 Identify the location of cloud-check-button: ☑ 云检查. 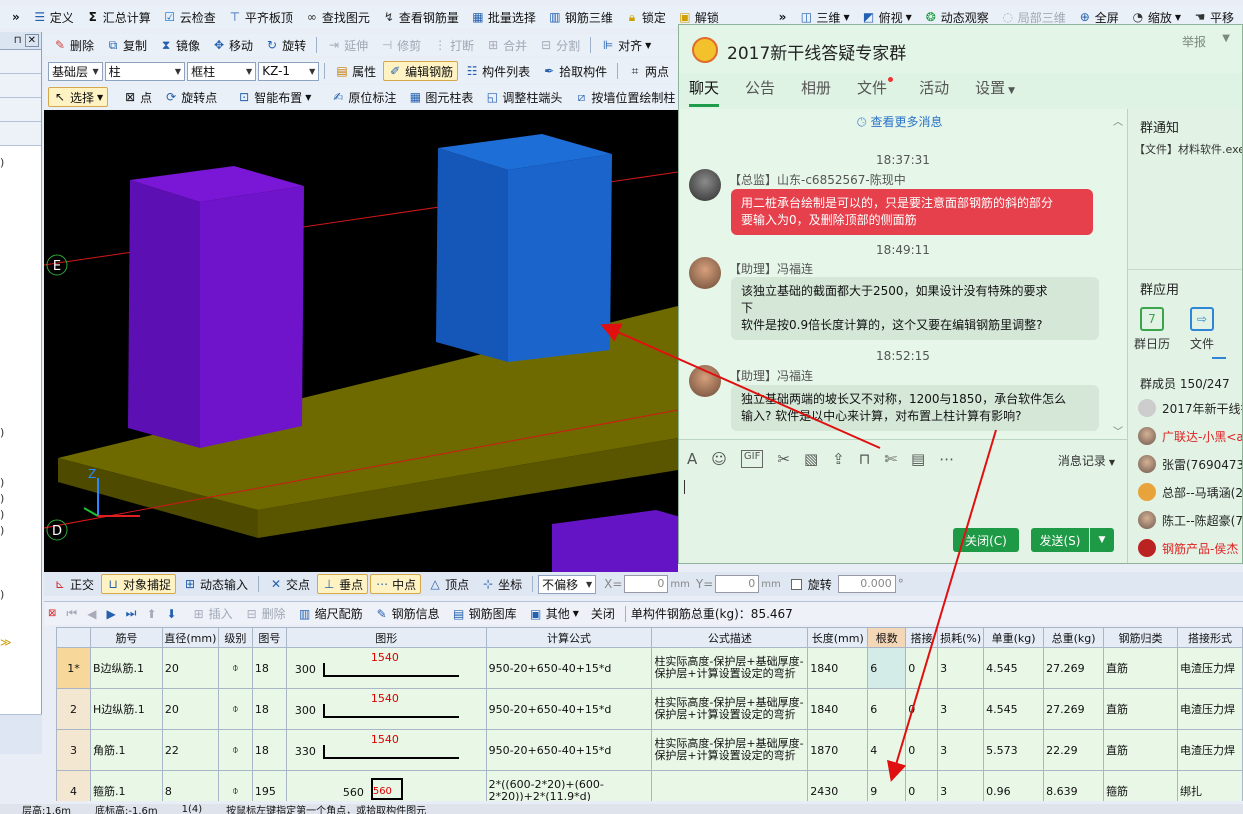
(189, 17).